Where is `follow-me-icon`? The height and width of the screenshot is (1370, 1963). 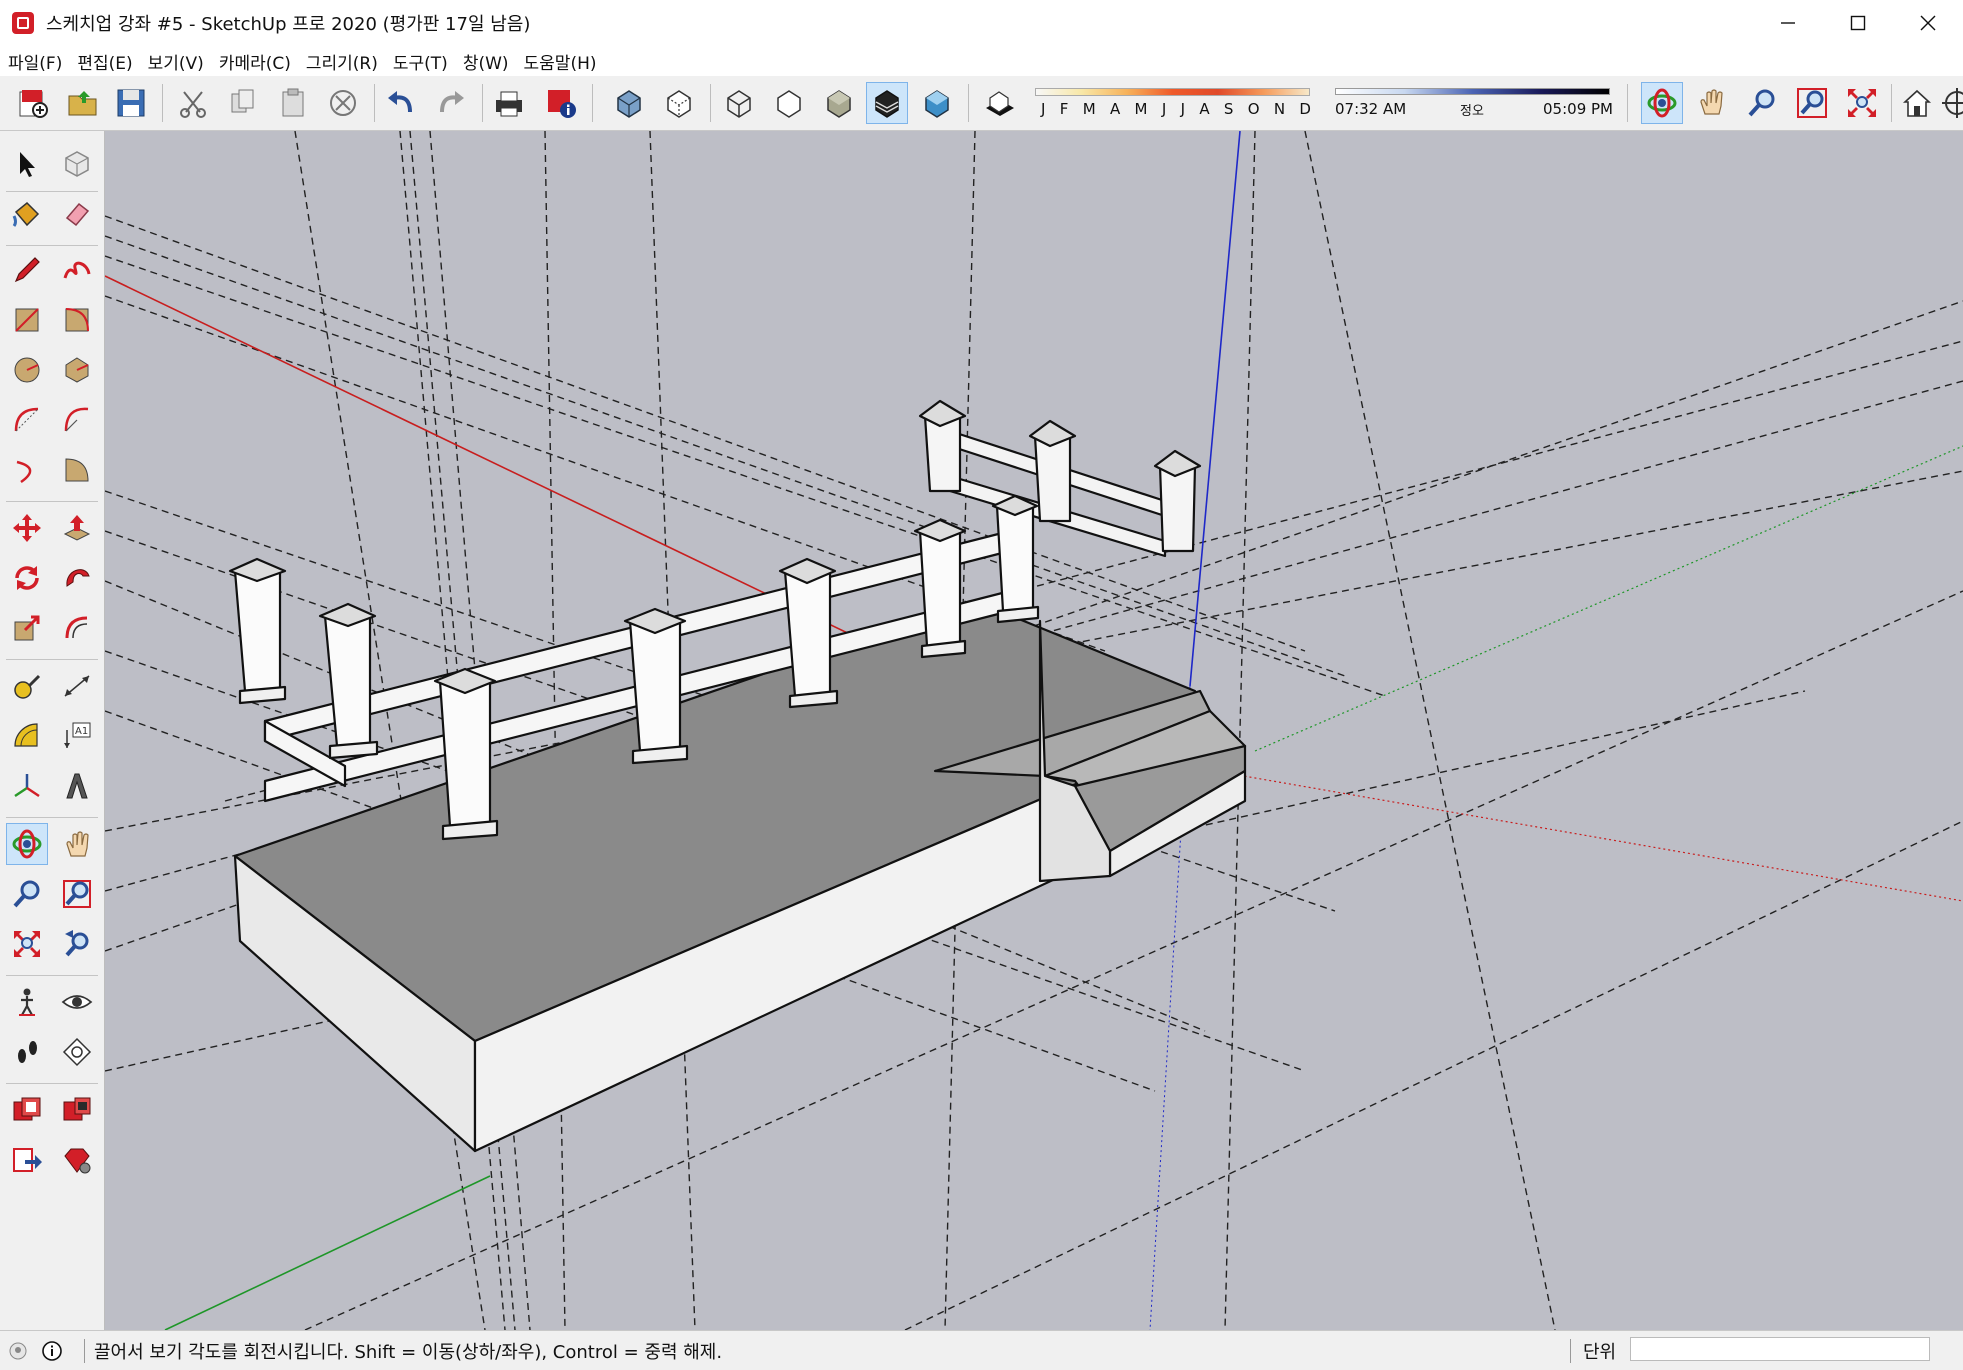 follow-me-icon is located at coordinates (78, 578).